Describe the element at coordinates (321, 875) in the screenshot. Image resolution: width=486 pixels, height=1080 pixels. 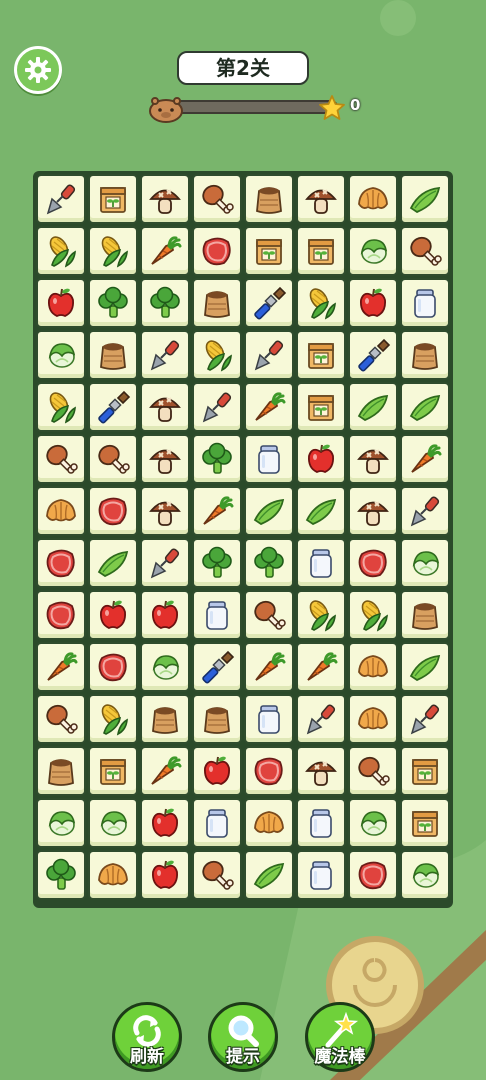
I see `tile-r13-c5` at that location.